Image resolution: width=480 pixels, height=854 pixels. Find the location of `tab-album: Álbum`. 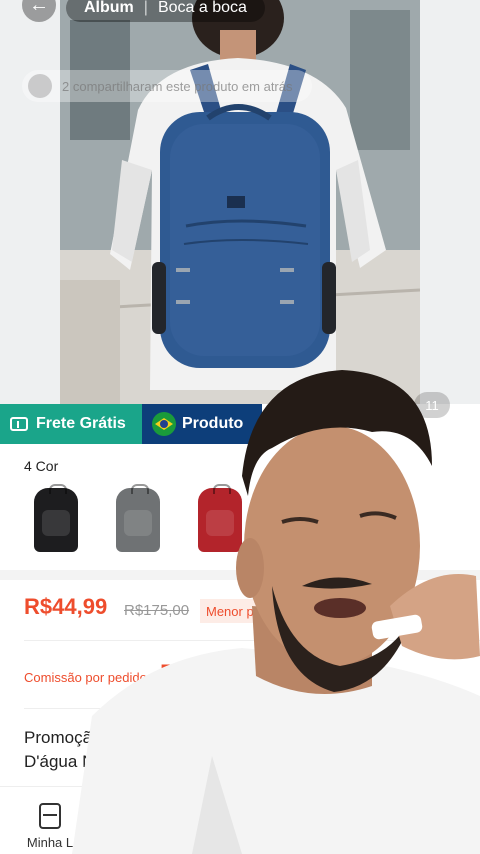

tab-album: Álbum is located at coordinates (109, 8).